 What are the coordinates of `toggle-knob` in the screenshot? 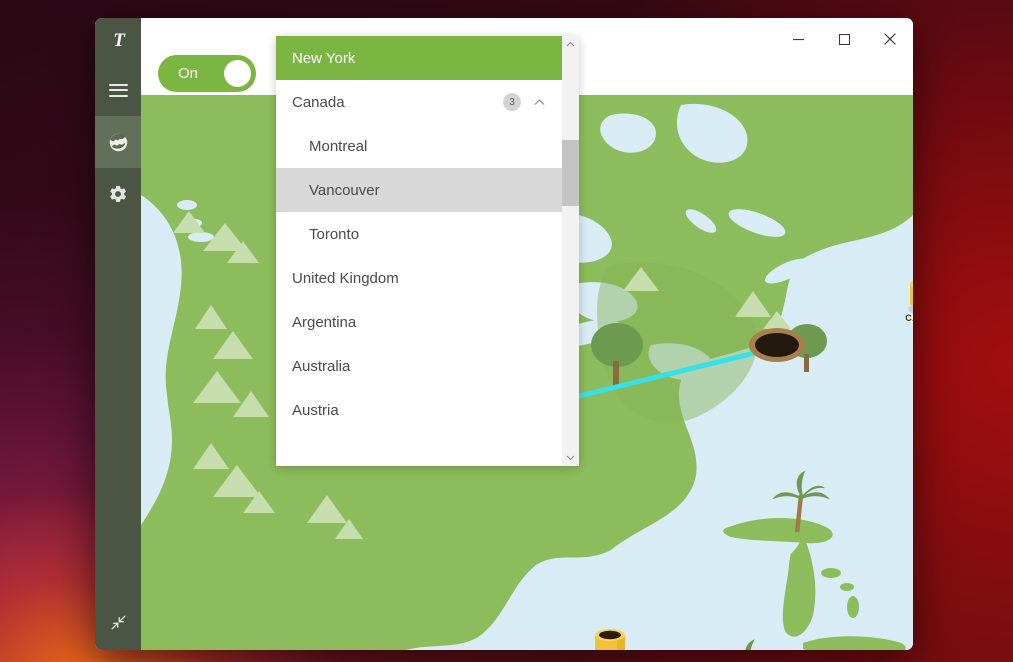 It's located at (237, 73).